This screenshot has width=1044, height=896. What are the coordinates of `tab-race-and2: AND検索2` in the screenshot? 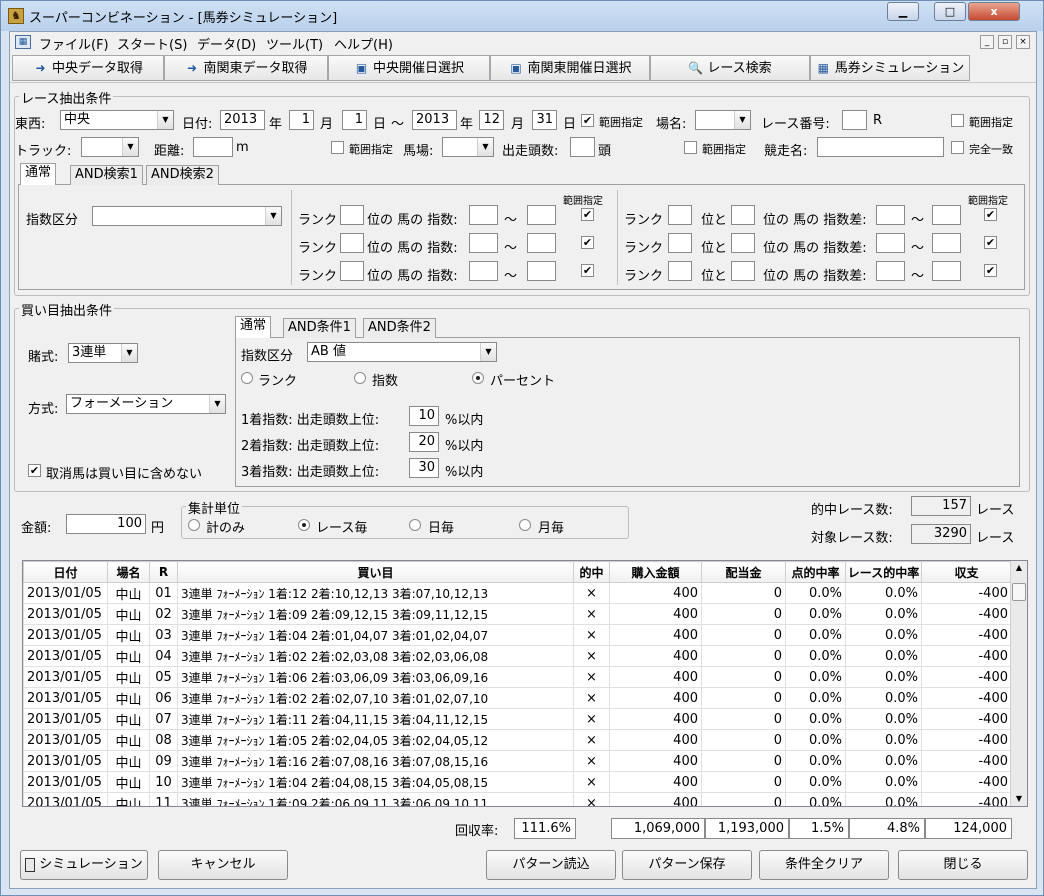 It's located at (182, 175).